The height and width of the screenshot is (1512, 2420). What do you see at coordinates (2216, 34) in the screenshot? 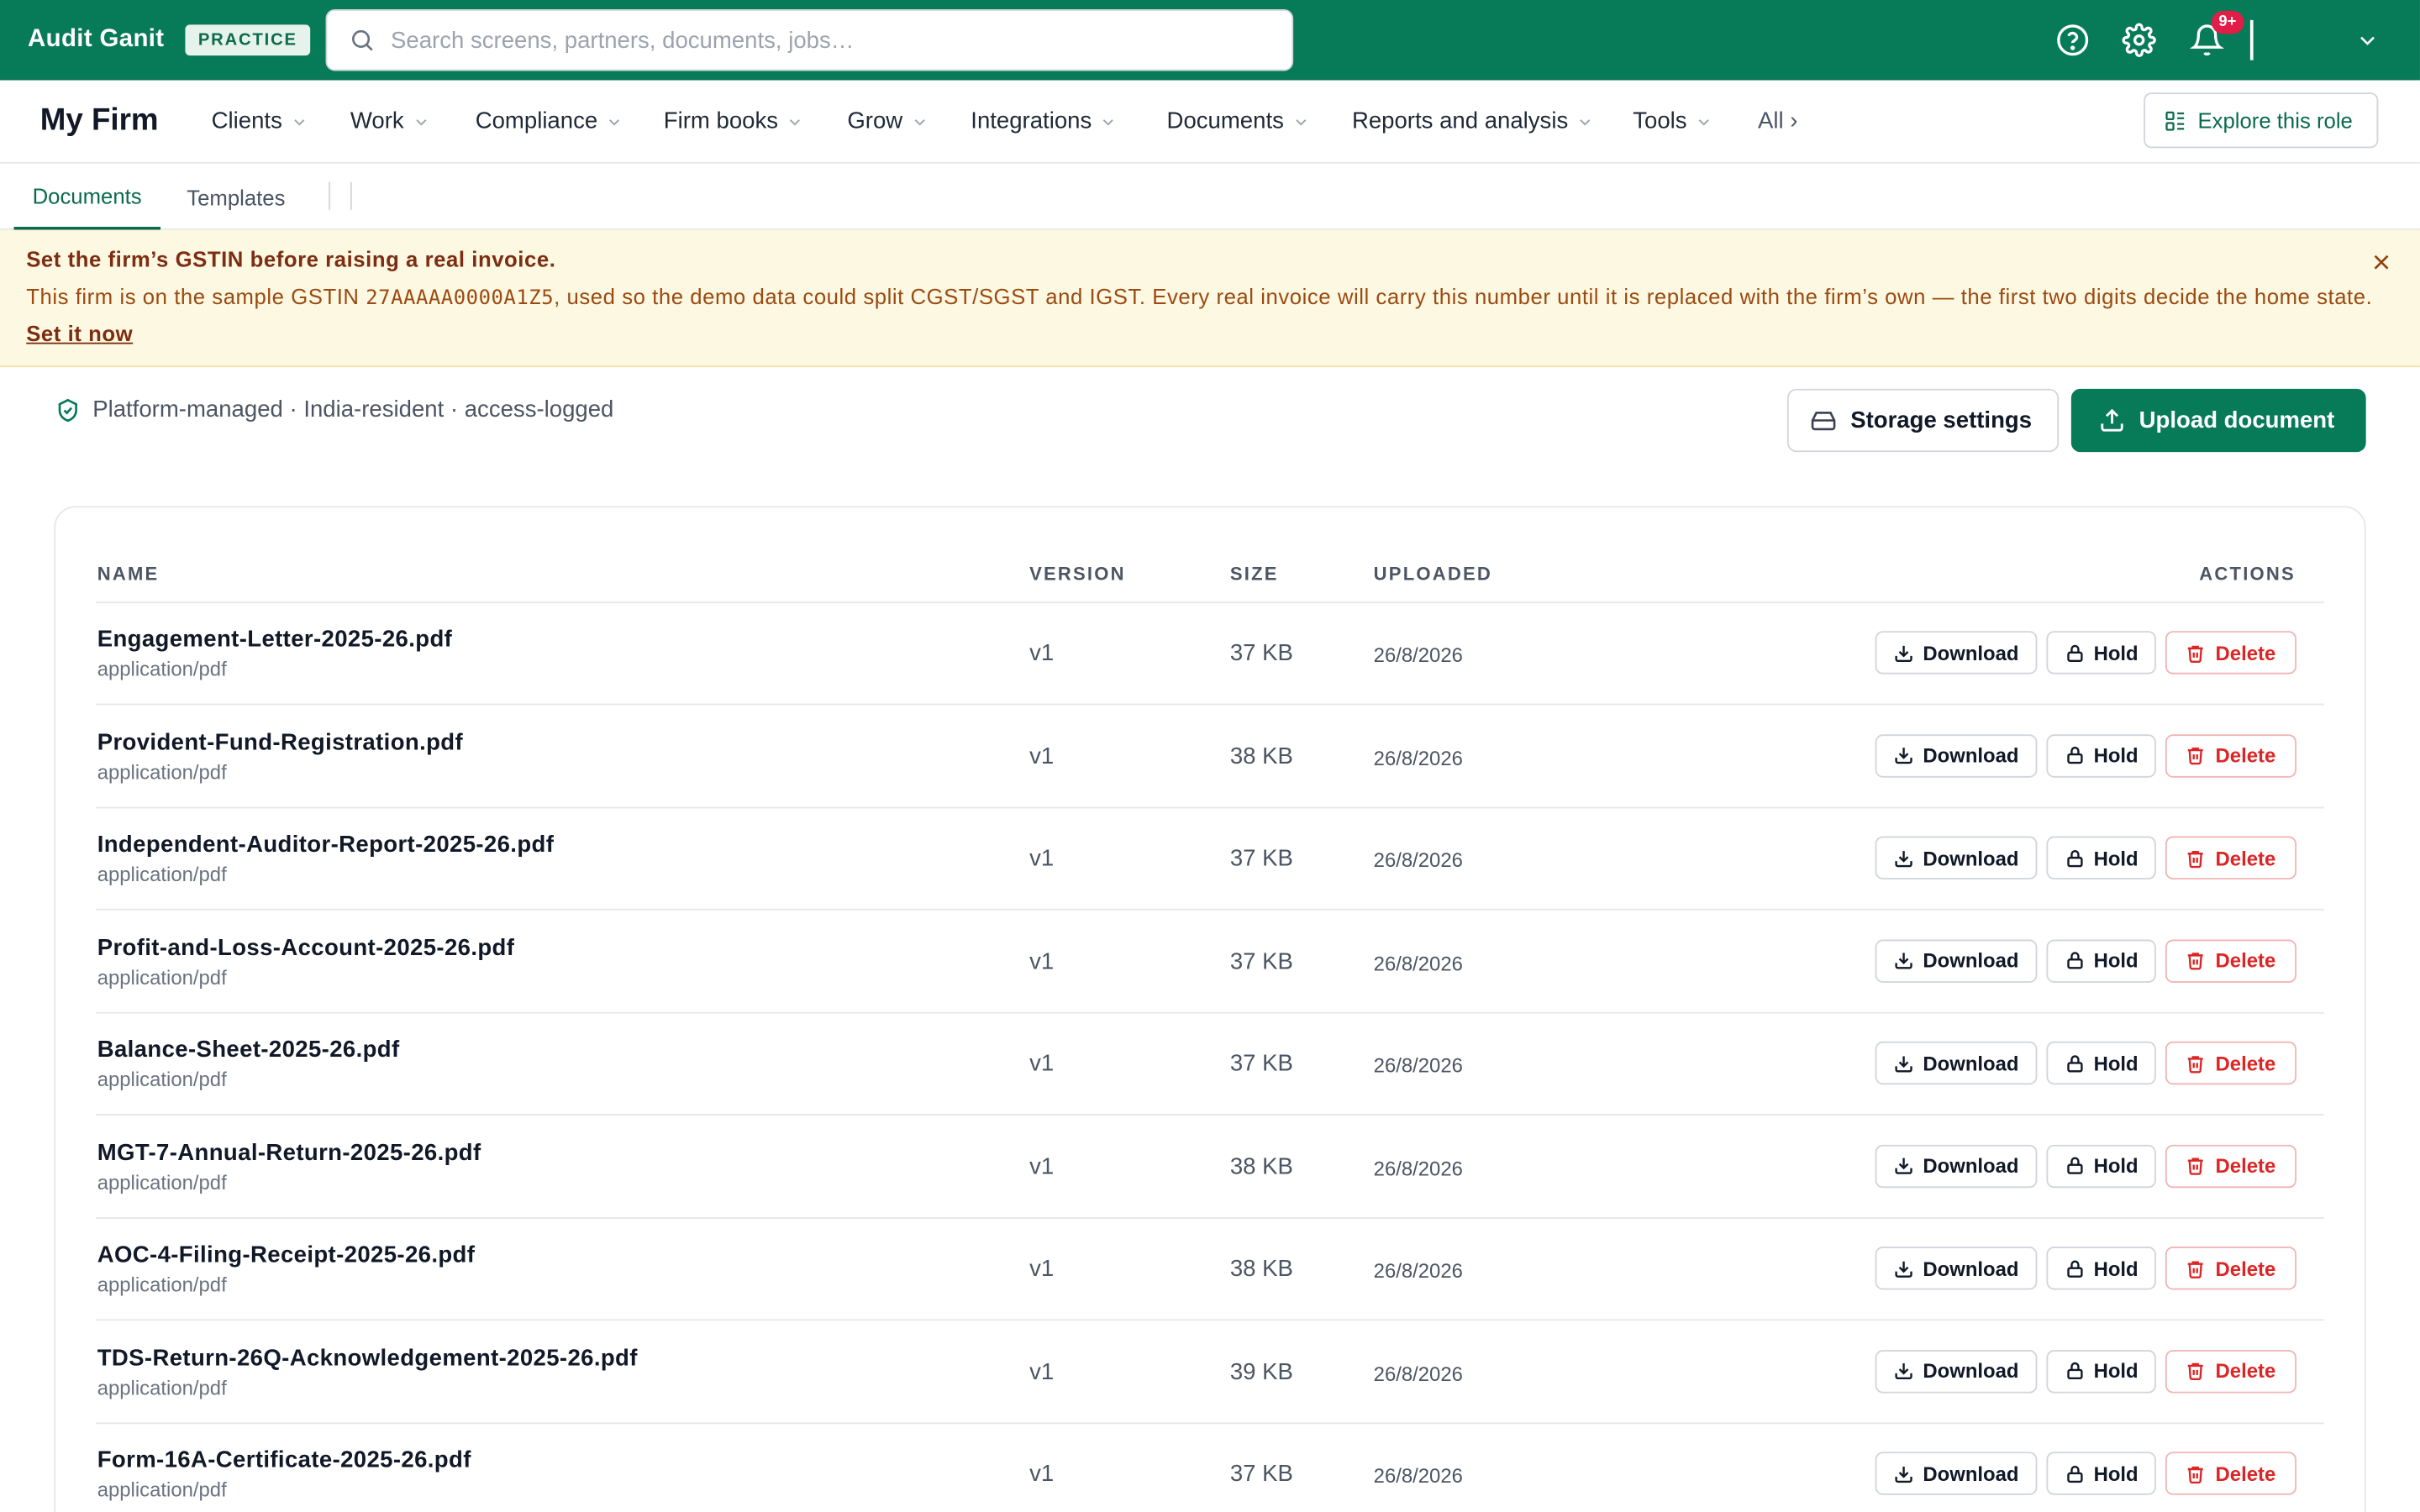
I see `bell-icon: 9+` at bounding box center [2216, 34].